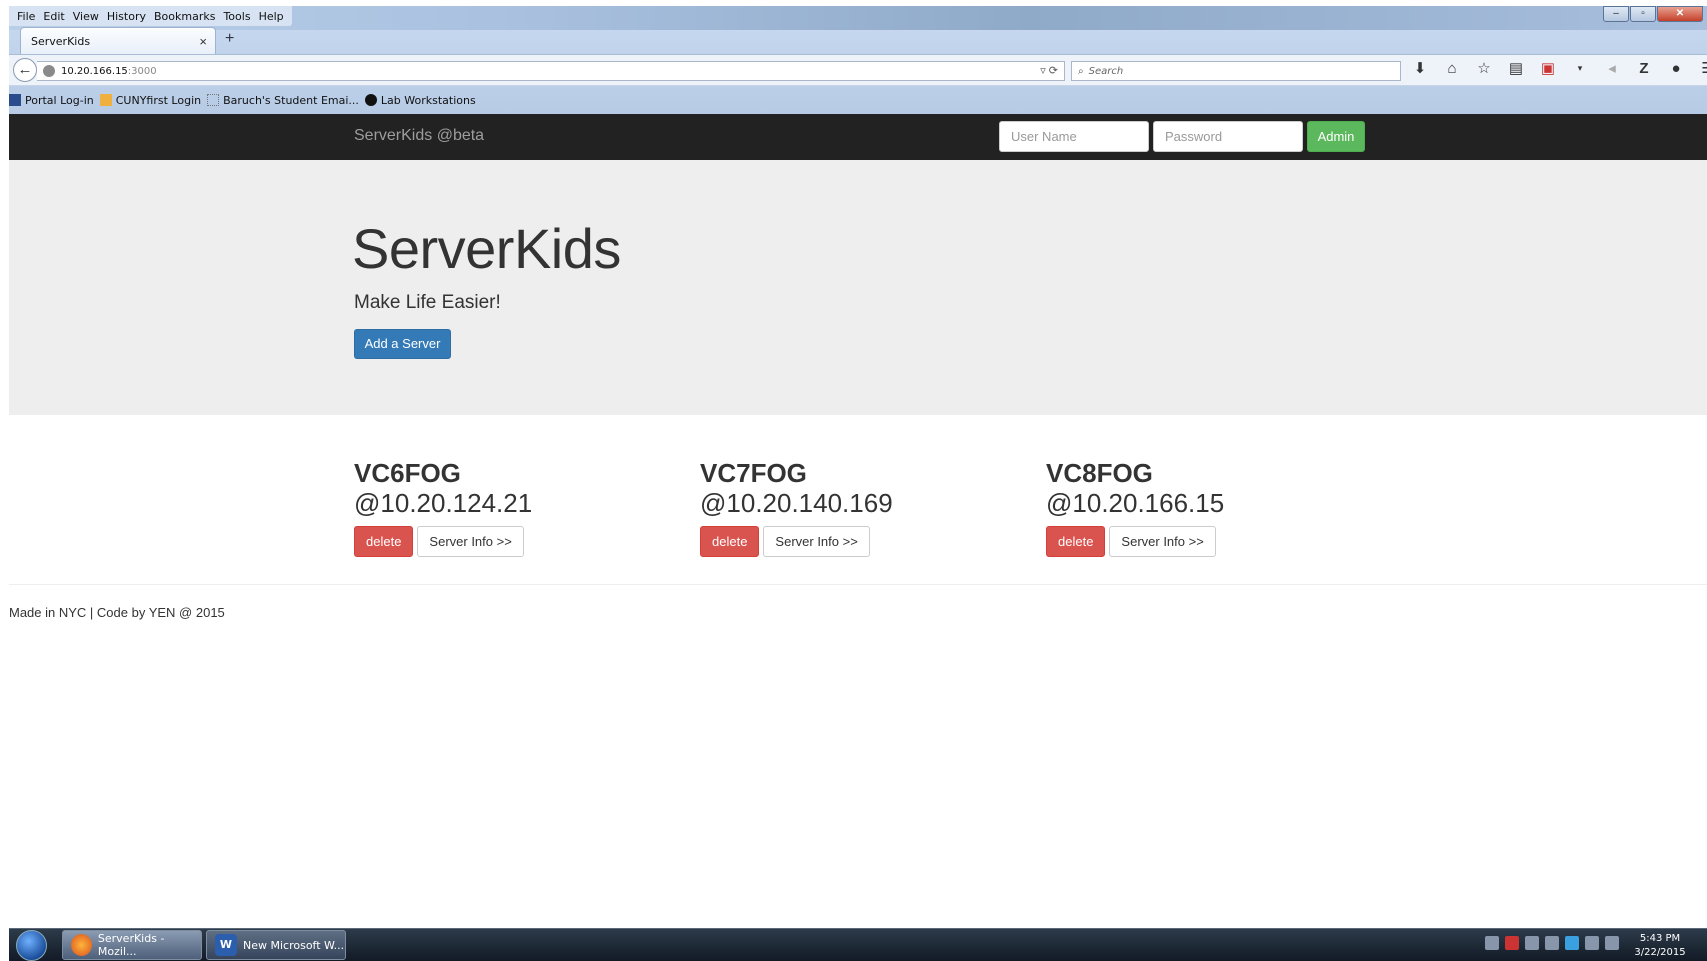  What do you see at coordinates (1106, 71) in the screenshot?
I see `search-placeholder: Search` at bounding box center [1106, 71].